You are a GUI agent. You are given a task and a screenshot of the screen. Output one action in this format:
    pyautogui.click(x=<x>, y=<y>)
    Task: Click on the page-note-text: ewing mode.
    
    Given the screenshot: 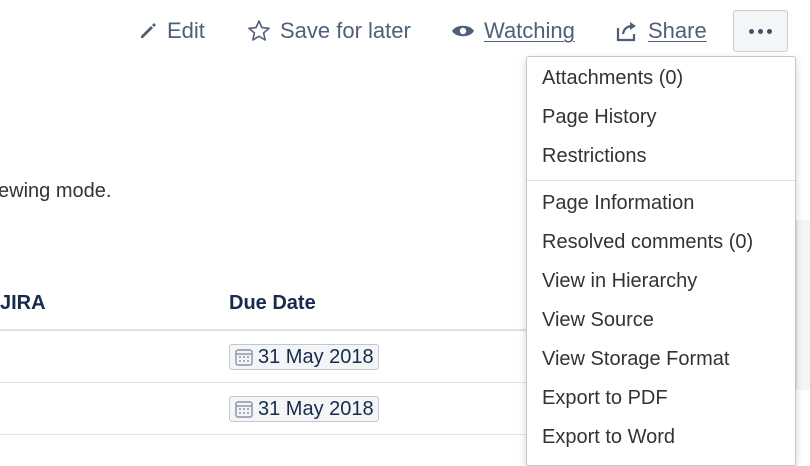 What is the action you would take?
    pyautogui.click(x=56, y=191)
    